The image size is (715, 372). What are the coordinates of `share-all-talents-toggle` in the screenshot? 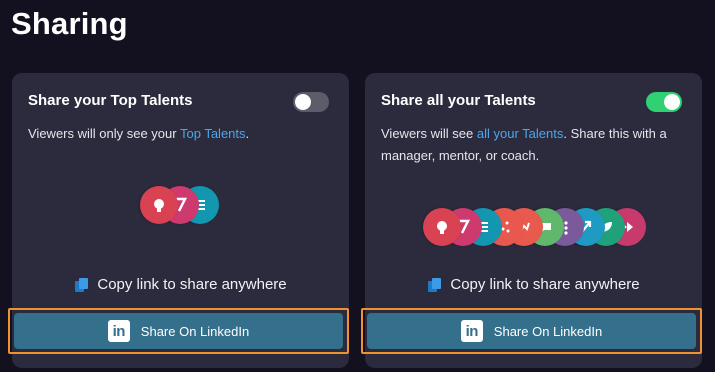 It's located at (664, 102).